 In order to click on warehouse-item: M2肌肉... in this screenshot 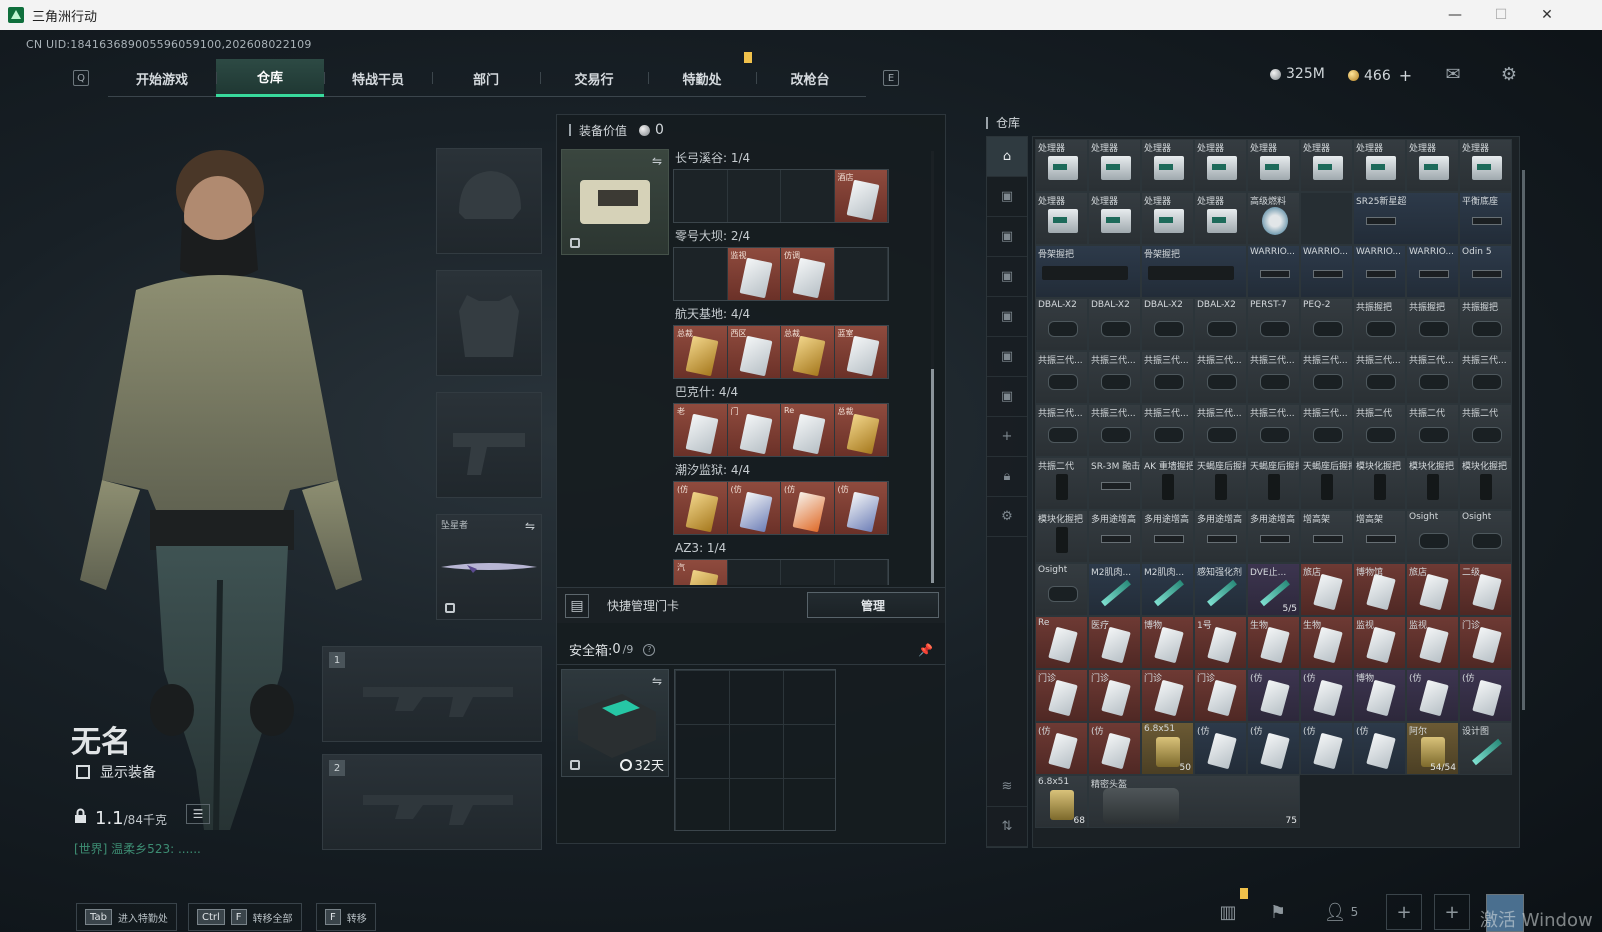, I will do `click(1114, 589)`.